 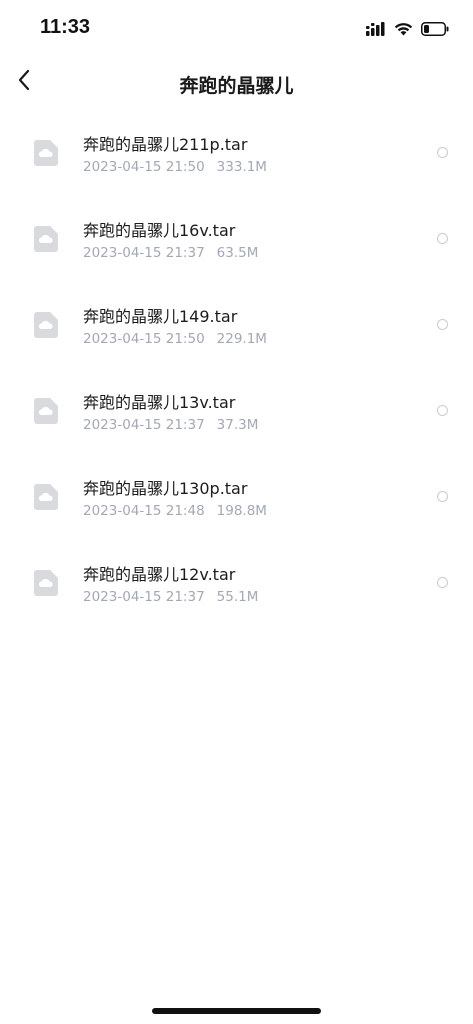 I want to click on file-name: 奔跑的晶骡儿13v.tar, so click(x=159, y=402).